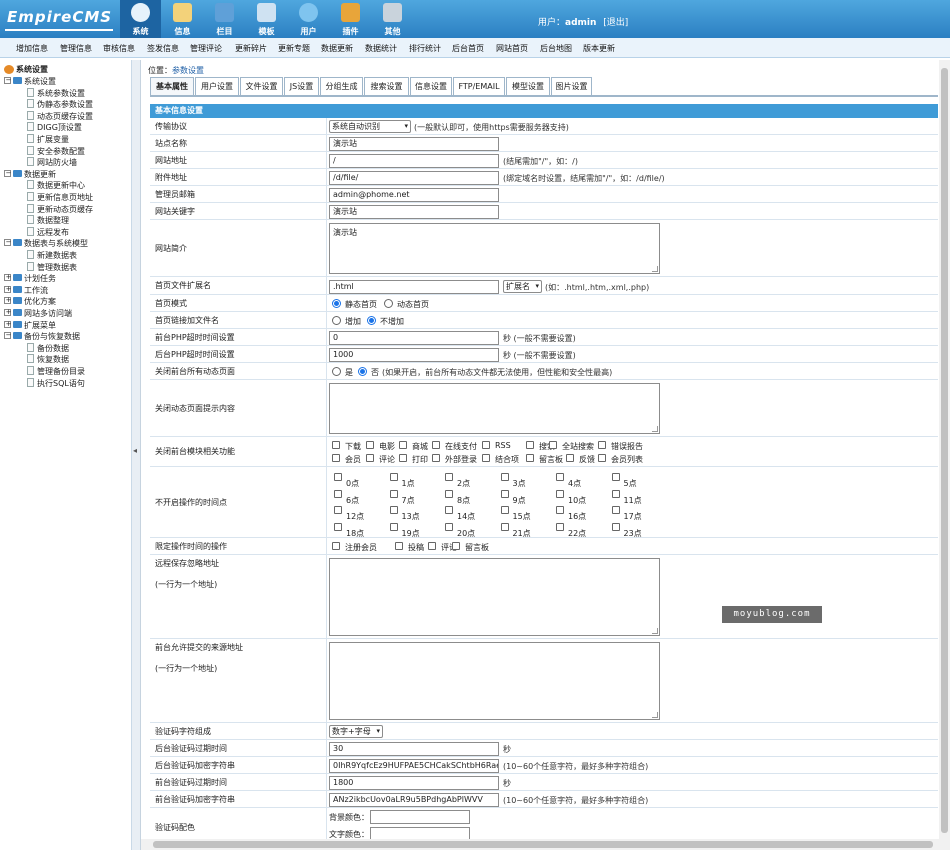  Describe the element at coordinates (512, 48) in the screenshot. I see `menu-item: 网站首页` at that location.